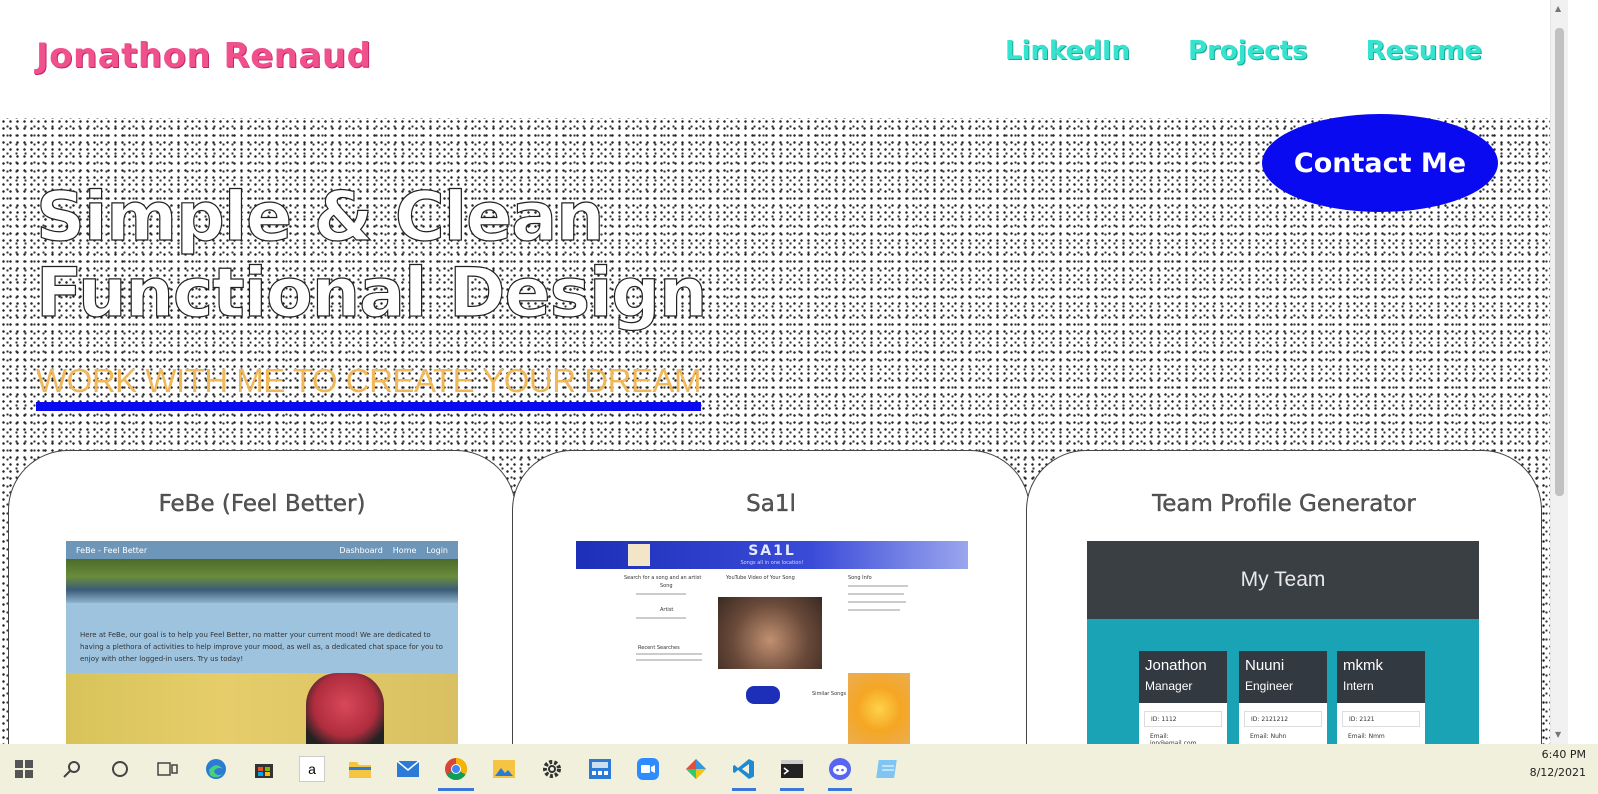  Describe the element at coordinates (24, 769) in the screenshot. I see `windows-start-icon` at that location.